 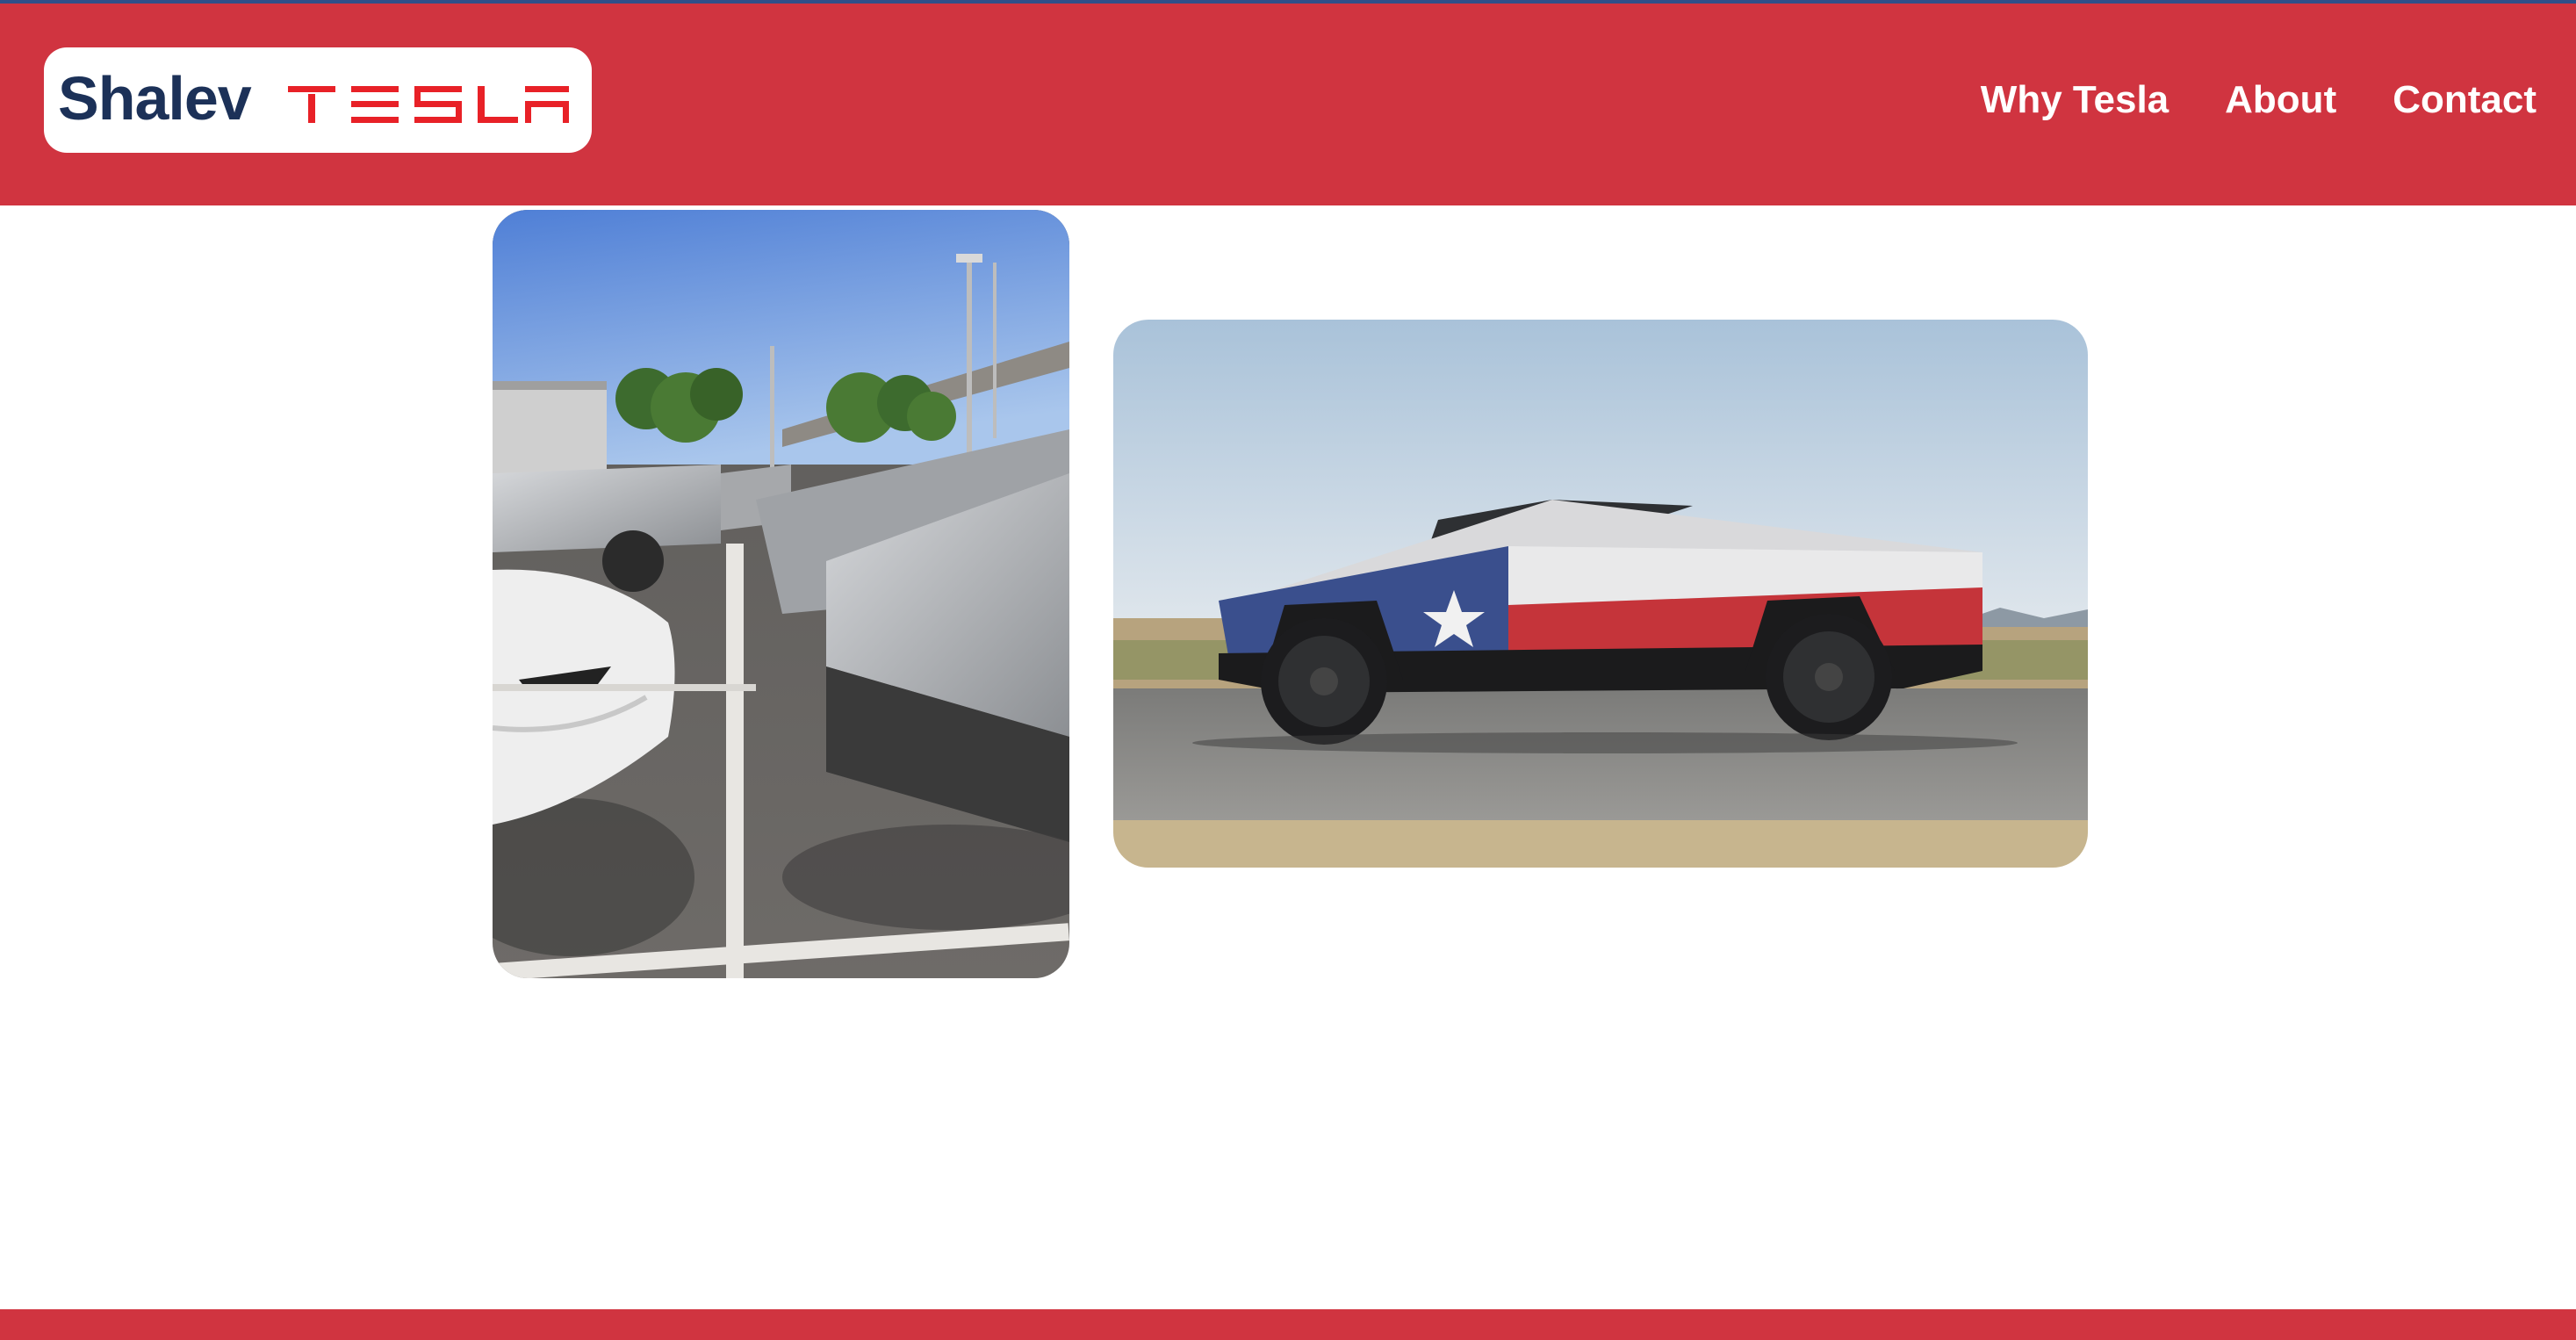 I want to click on main-nav: Why Tesla About Contact, so click(x=2258, y=100).